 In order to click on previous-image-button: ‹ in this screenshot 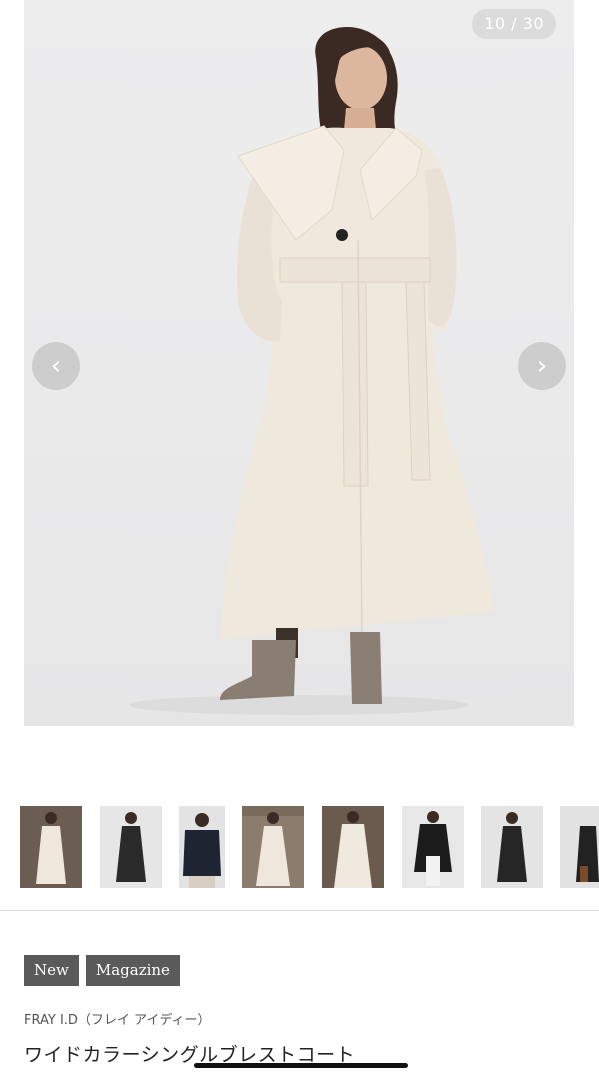, I will do `click(56, 366)`.